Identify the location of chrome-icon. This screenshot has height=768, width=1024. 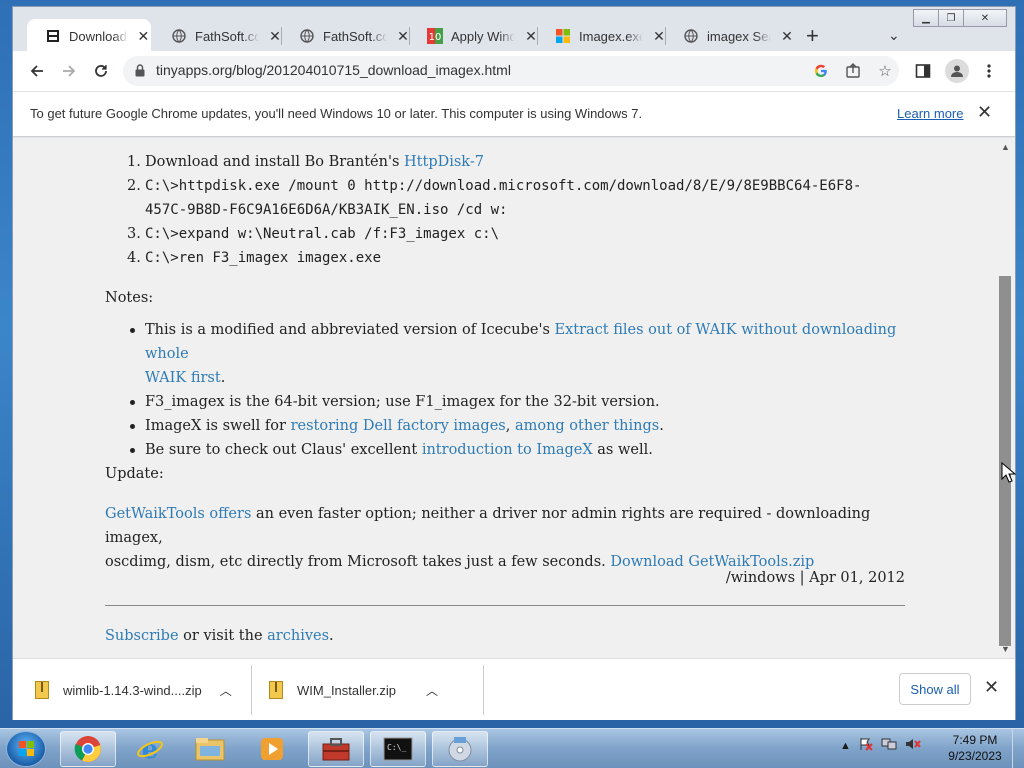
(87, 749).